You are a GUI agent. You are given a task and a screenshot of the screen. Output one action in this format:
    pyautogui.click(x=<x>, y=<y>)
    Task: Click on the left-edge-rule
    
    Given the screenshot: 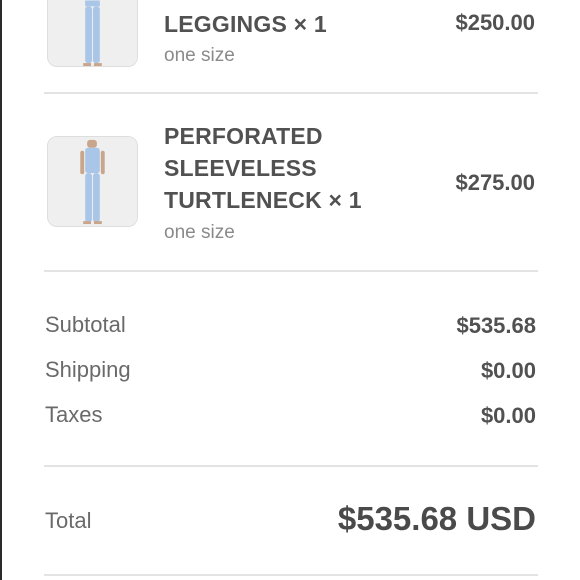 What is the action you would take?
    pyautogui.click(x=1, y=290)
    